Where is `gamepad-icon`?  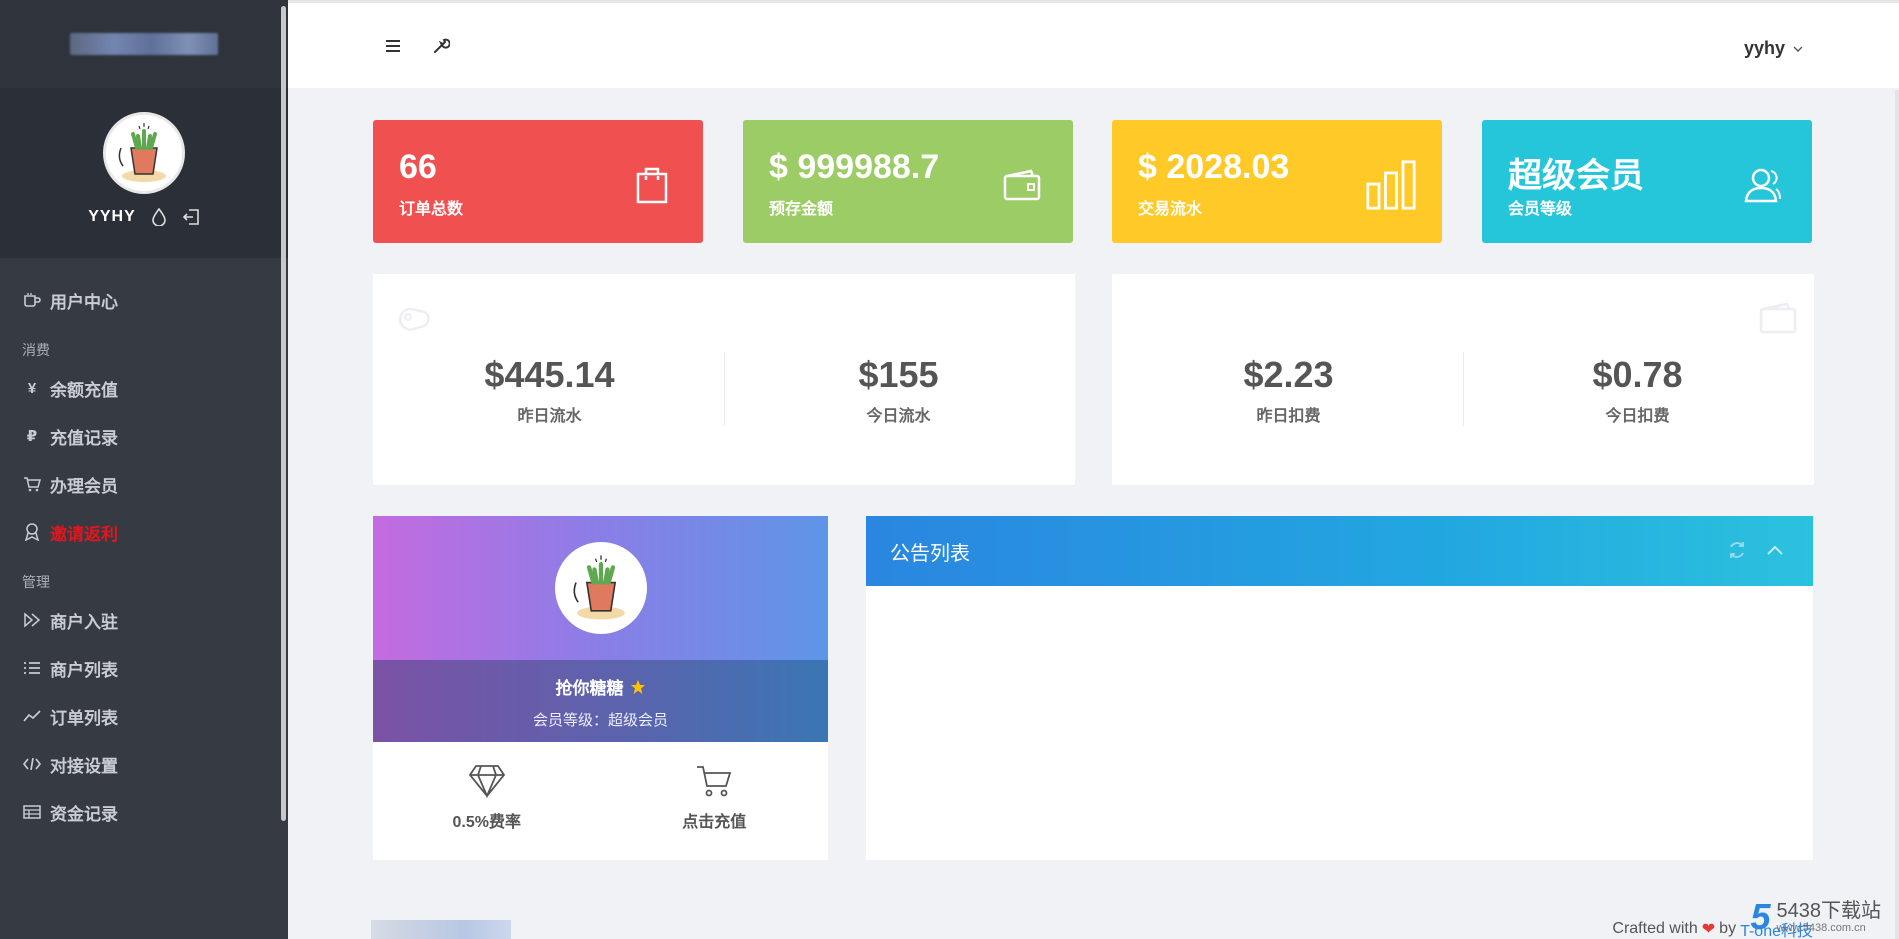
gamepad-icon is located at coordinates (413, 318).